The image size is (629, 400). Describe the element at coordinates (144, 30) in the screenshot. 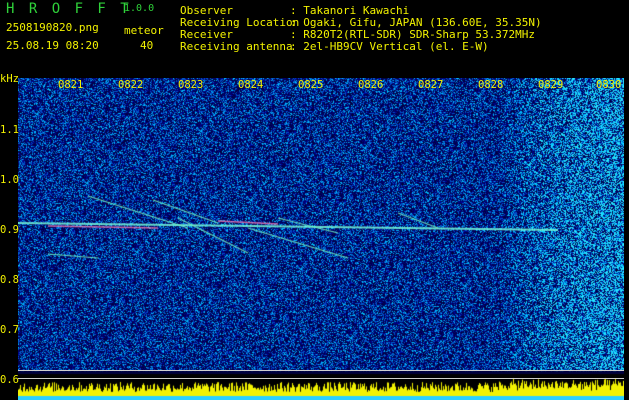

I see `meteor-label: meteor` at that location.